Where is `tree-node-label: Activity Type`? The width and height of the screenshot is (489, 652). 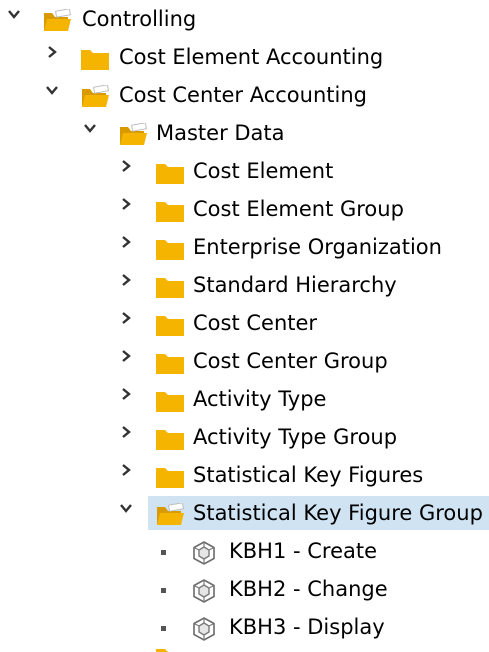 tree-node-label: Activity Type is located at coordinates (260, 399).